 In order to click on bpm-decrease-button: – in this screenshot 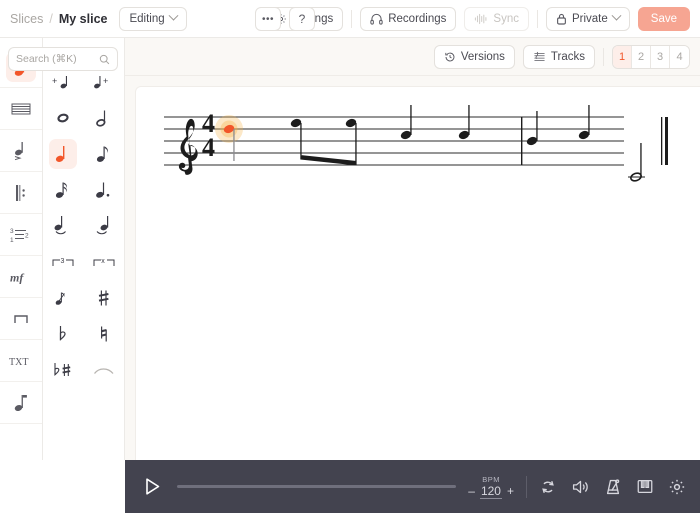, I will do `click(471, 491)`.